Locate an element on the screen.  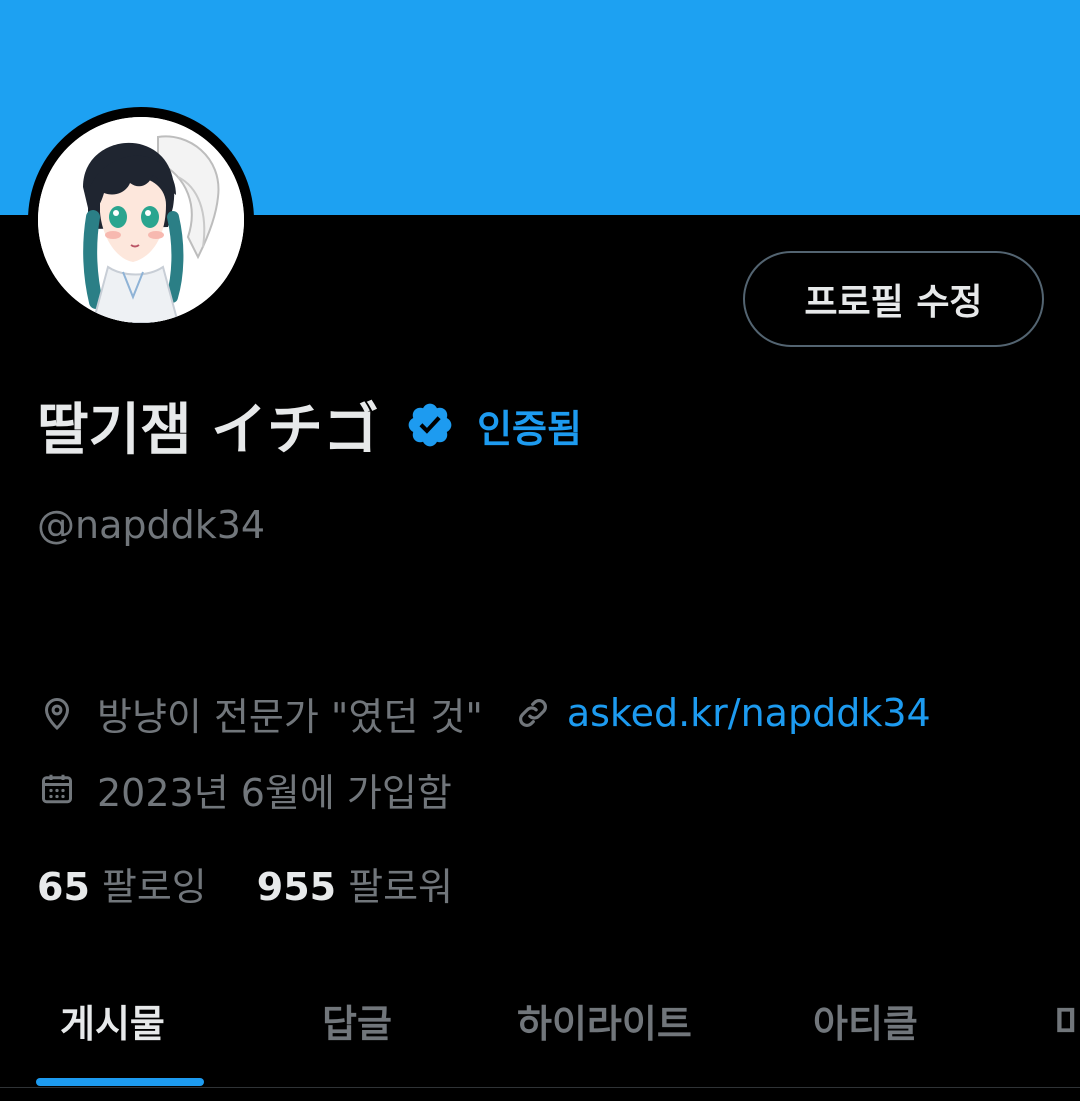
tabs-divider is located at coordinates (540, 1087).